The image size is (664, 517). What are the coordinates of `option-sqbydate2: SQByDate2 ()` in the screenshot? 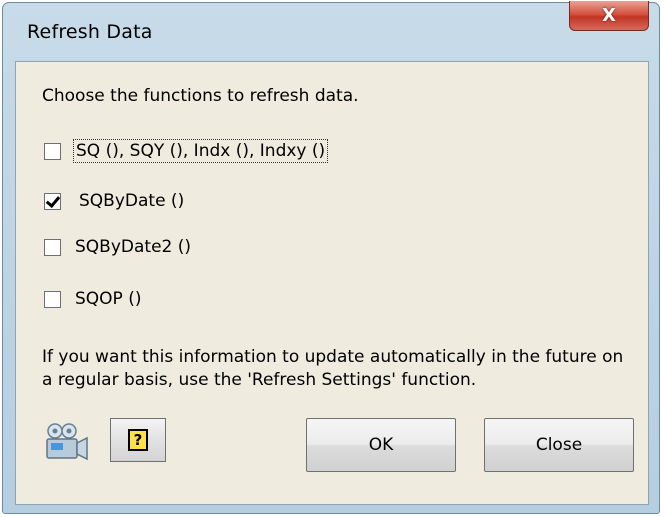 It's located at (117, 247).